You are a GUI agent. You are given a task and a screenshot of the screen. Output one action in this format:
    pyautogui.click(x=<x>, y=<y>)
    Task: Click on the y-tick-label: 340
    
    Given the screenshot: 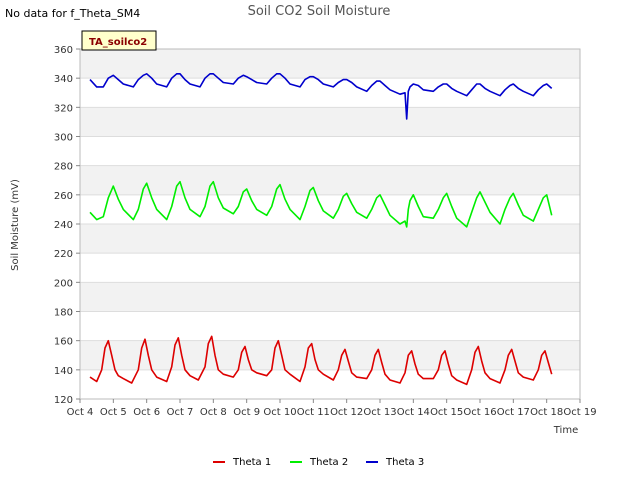 What is the action you would take?
    pyautogui.click(x=63, y=79)
    